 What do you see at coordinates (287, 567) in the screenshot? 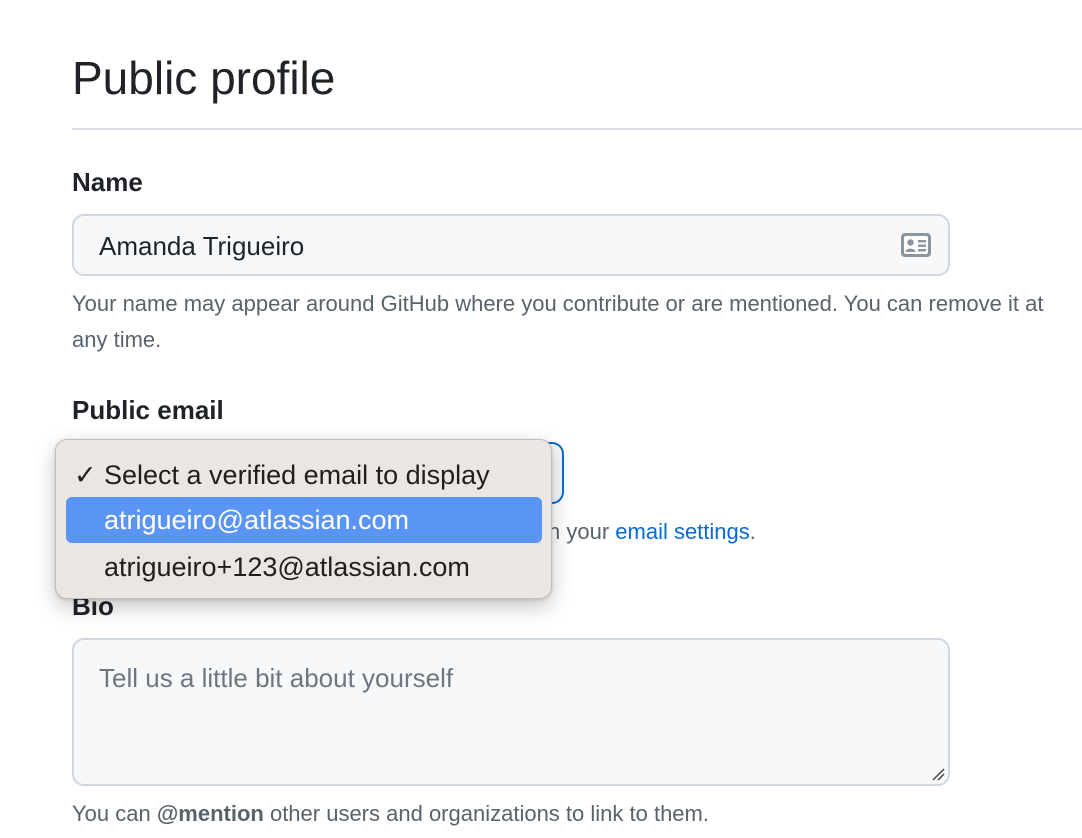
I see `email-option-label: atrigueiro+123@atlassian.com` at bounding box center [287, 567].